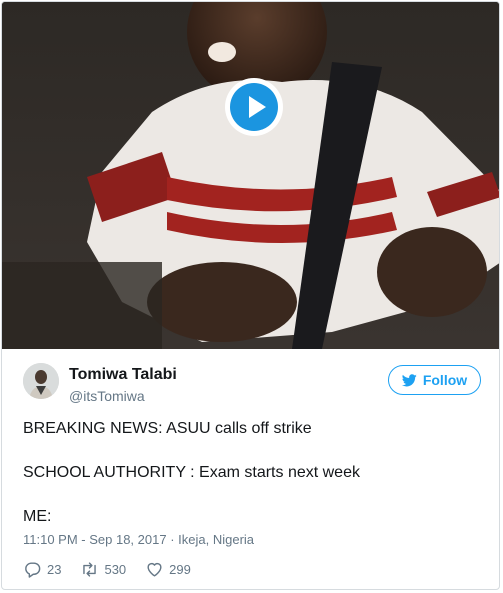 The width and height of the screenshot is (503, 593). Describe the element at coordinates (409, 379) in the screenshot. I see `twitter-bird-icon` at that location.